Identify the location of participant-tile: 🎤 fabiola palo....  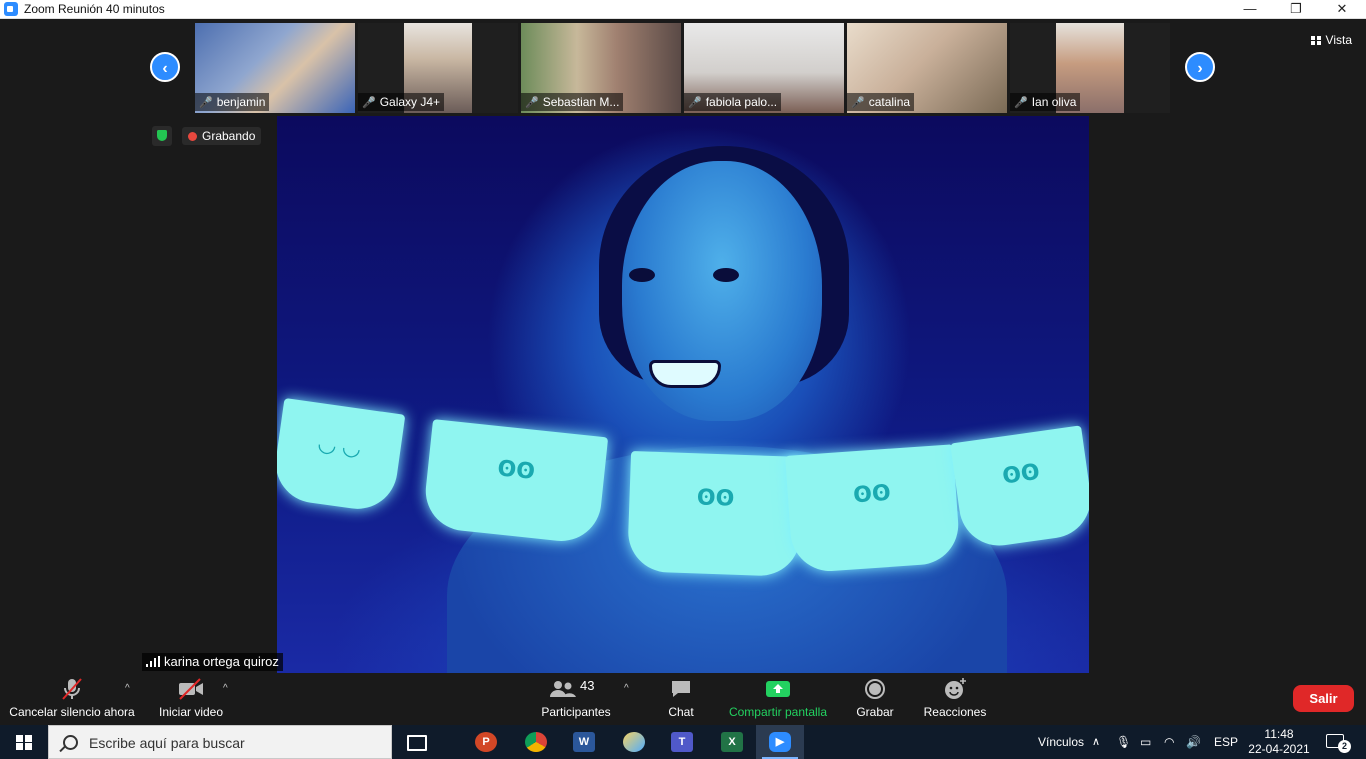
(764, 68).